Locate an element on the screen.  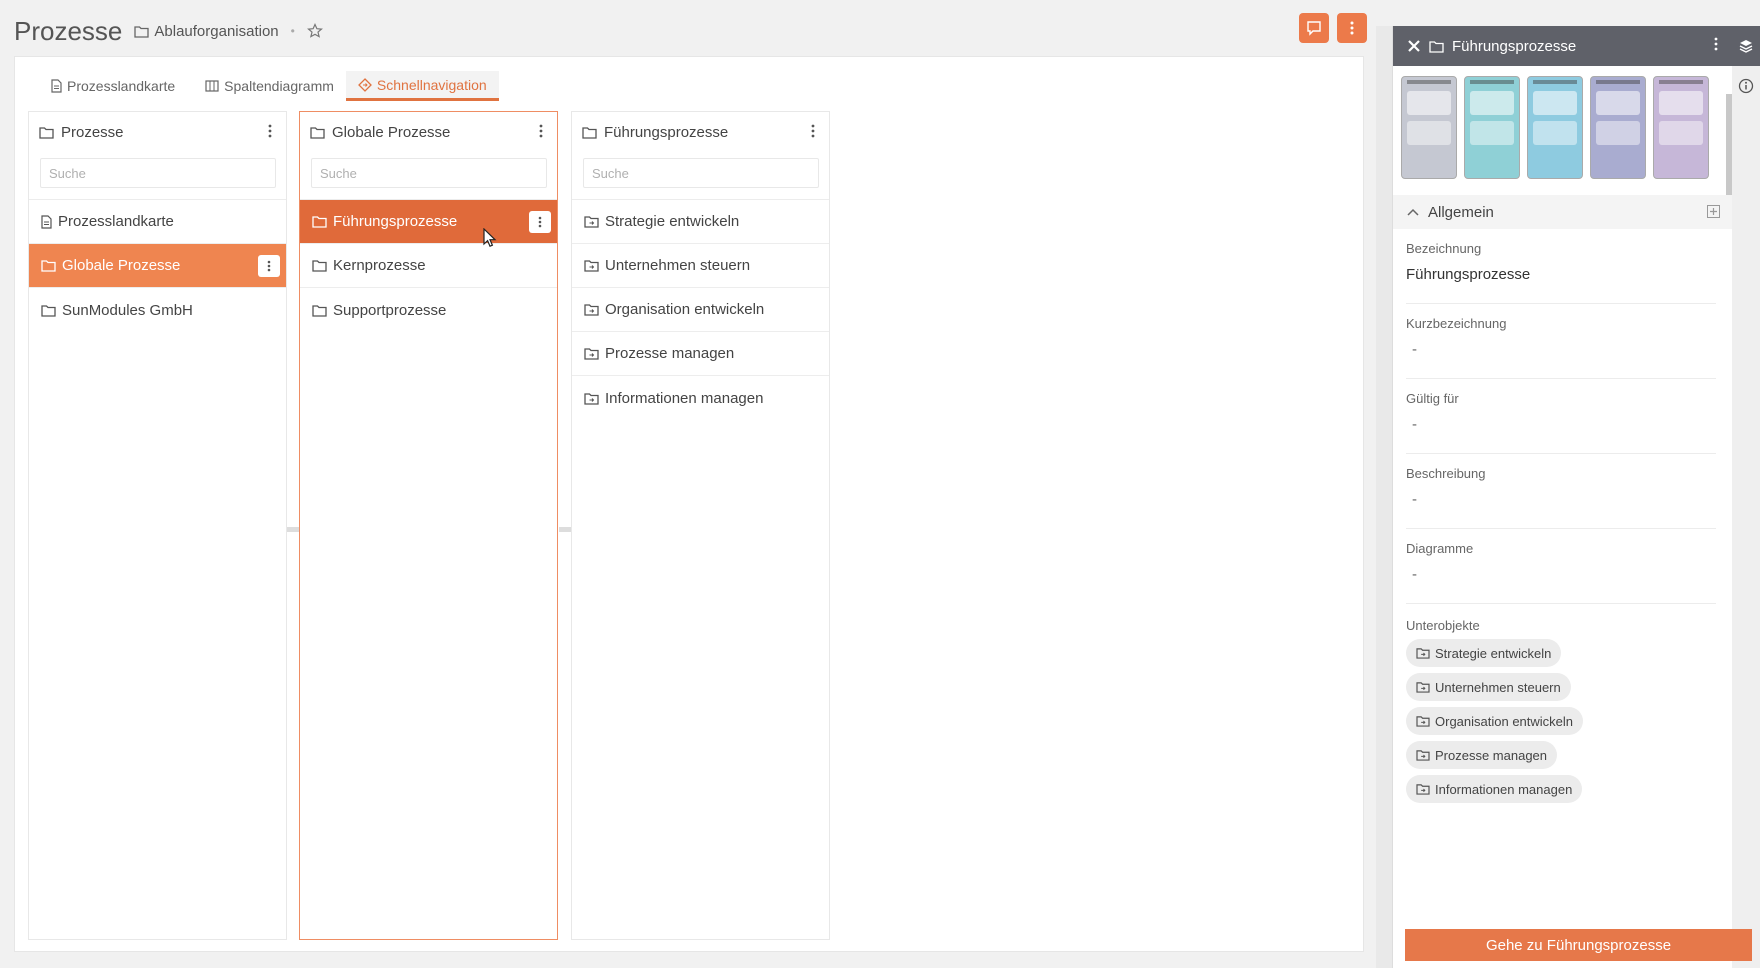
chevron-up-icon is located at coordinates (1413, 212).